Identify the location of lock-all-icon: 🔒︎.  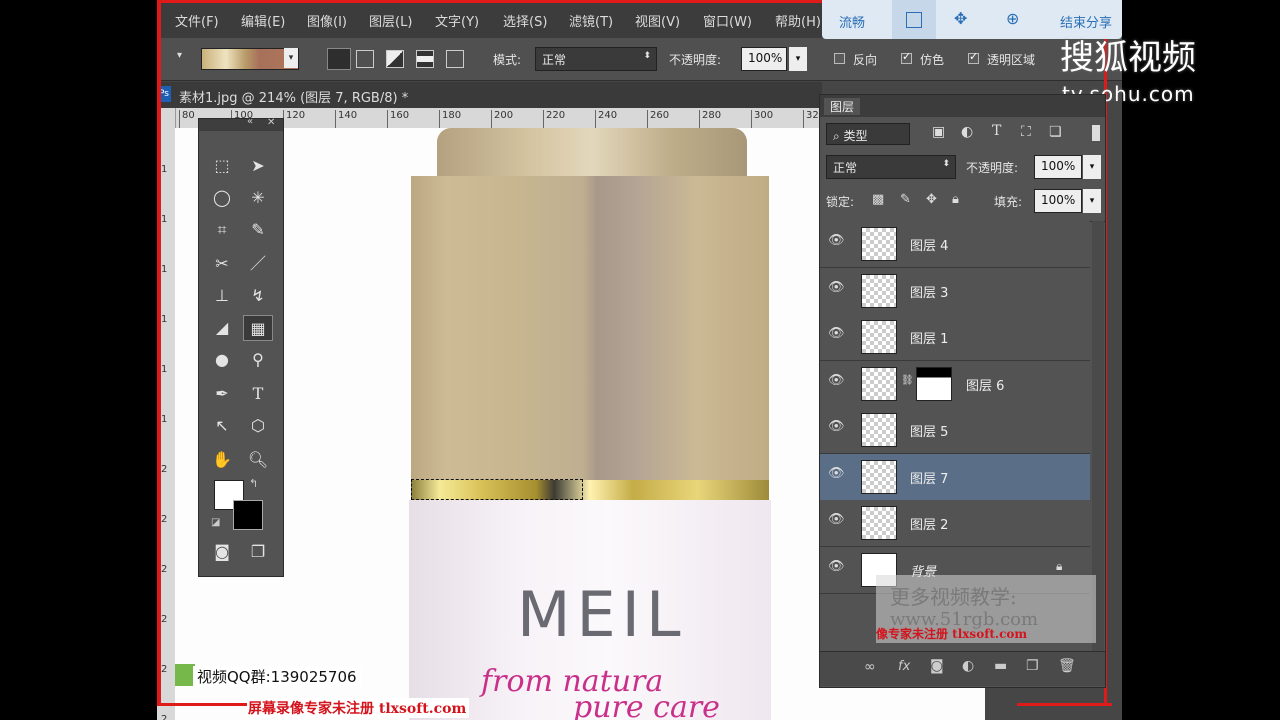
(955, 199).